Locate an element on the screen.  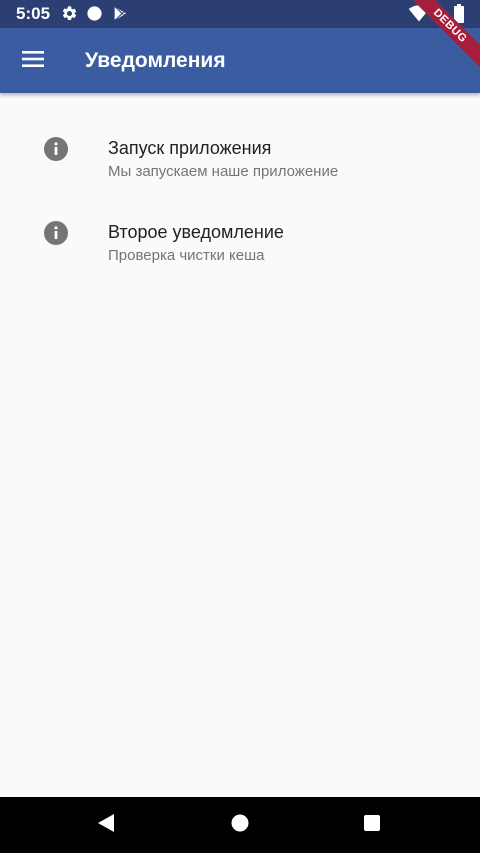
back-button is located at coordinates (106, 825).